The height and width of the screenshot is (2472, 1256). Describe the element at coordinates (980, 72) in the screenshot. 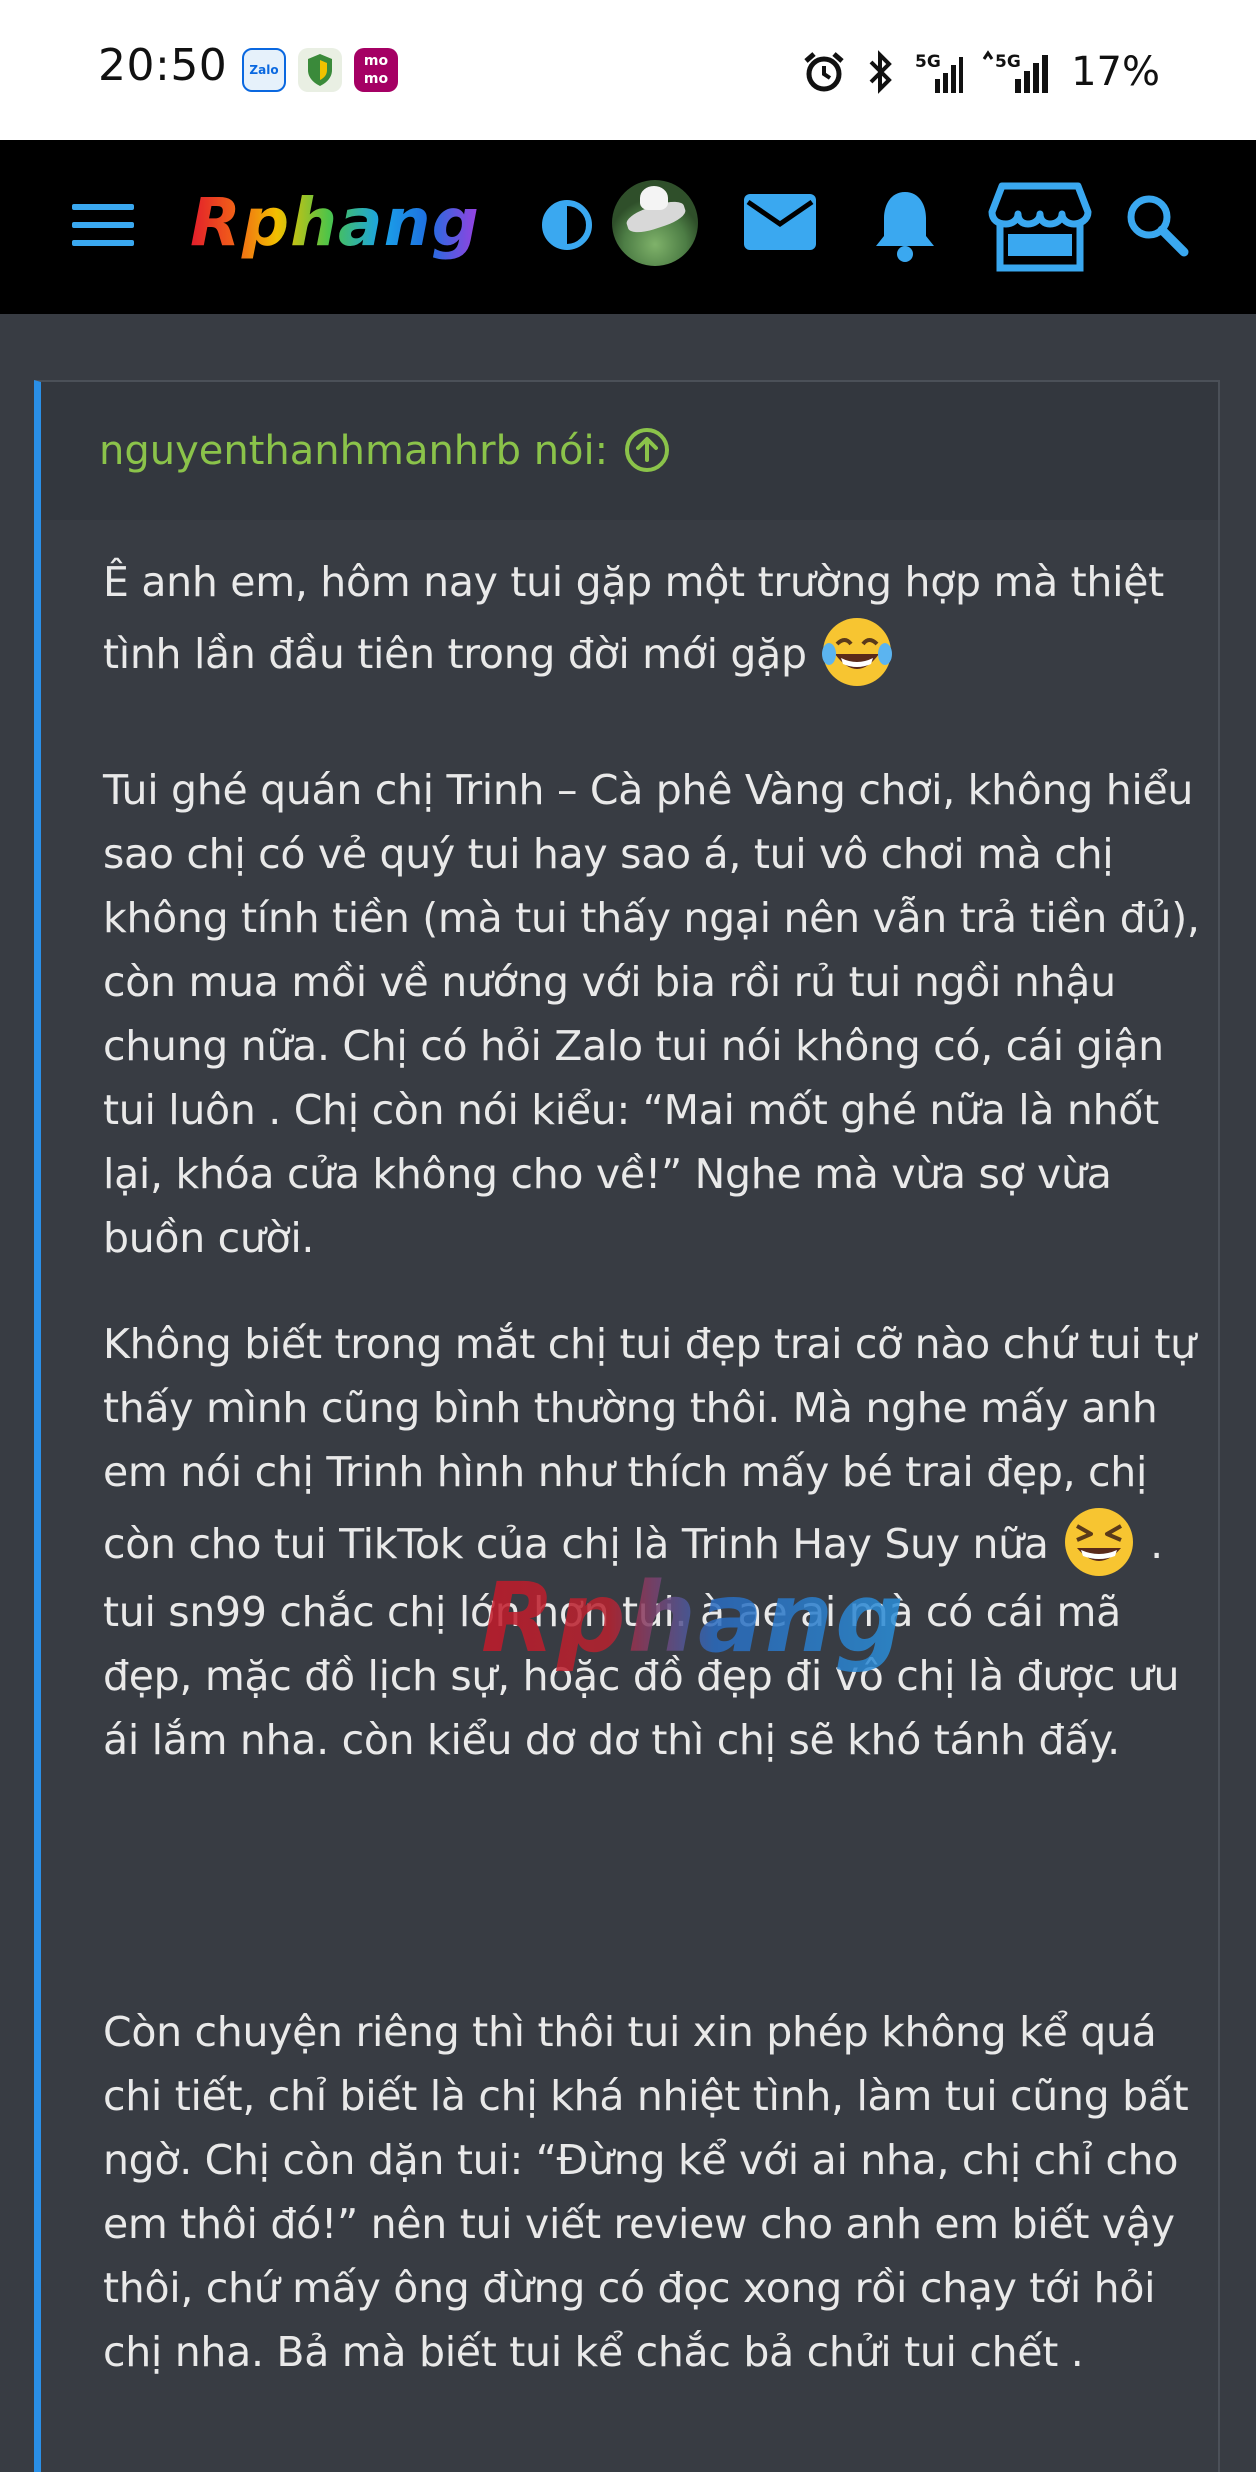

I see `status-indicators: 5G 5G 17%` at that location.